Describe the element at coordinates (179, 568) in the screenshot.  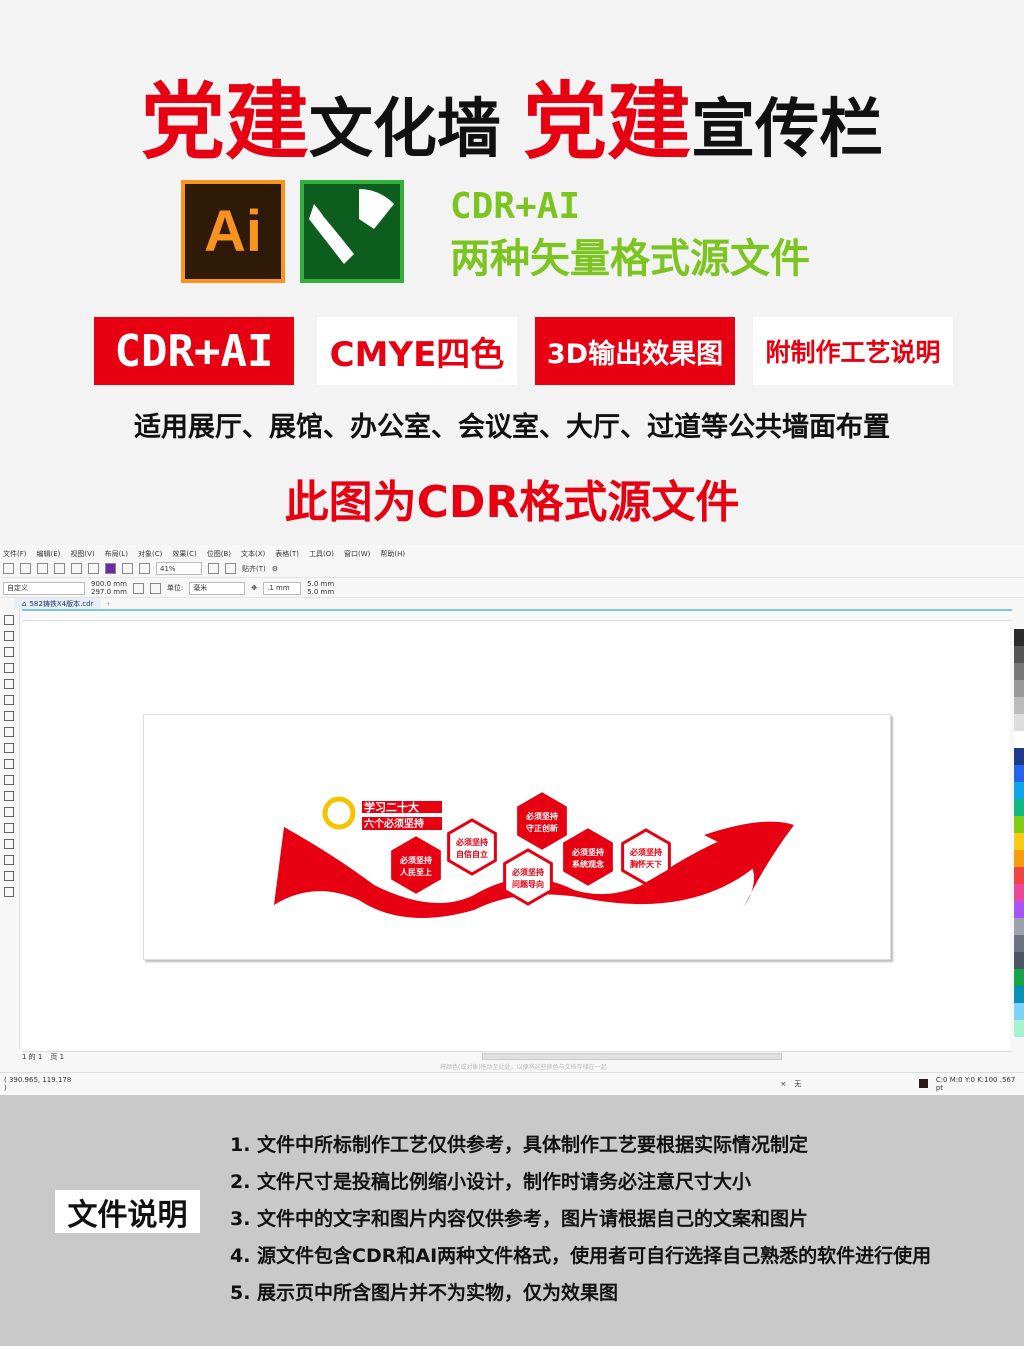
I see `zoom-select: 41%` at that location.